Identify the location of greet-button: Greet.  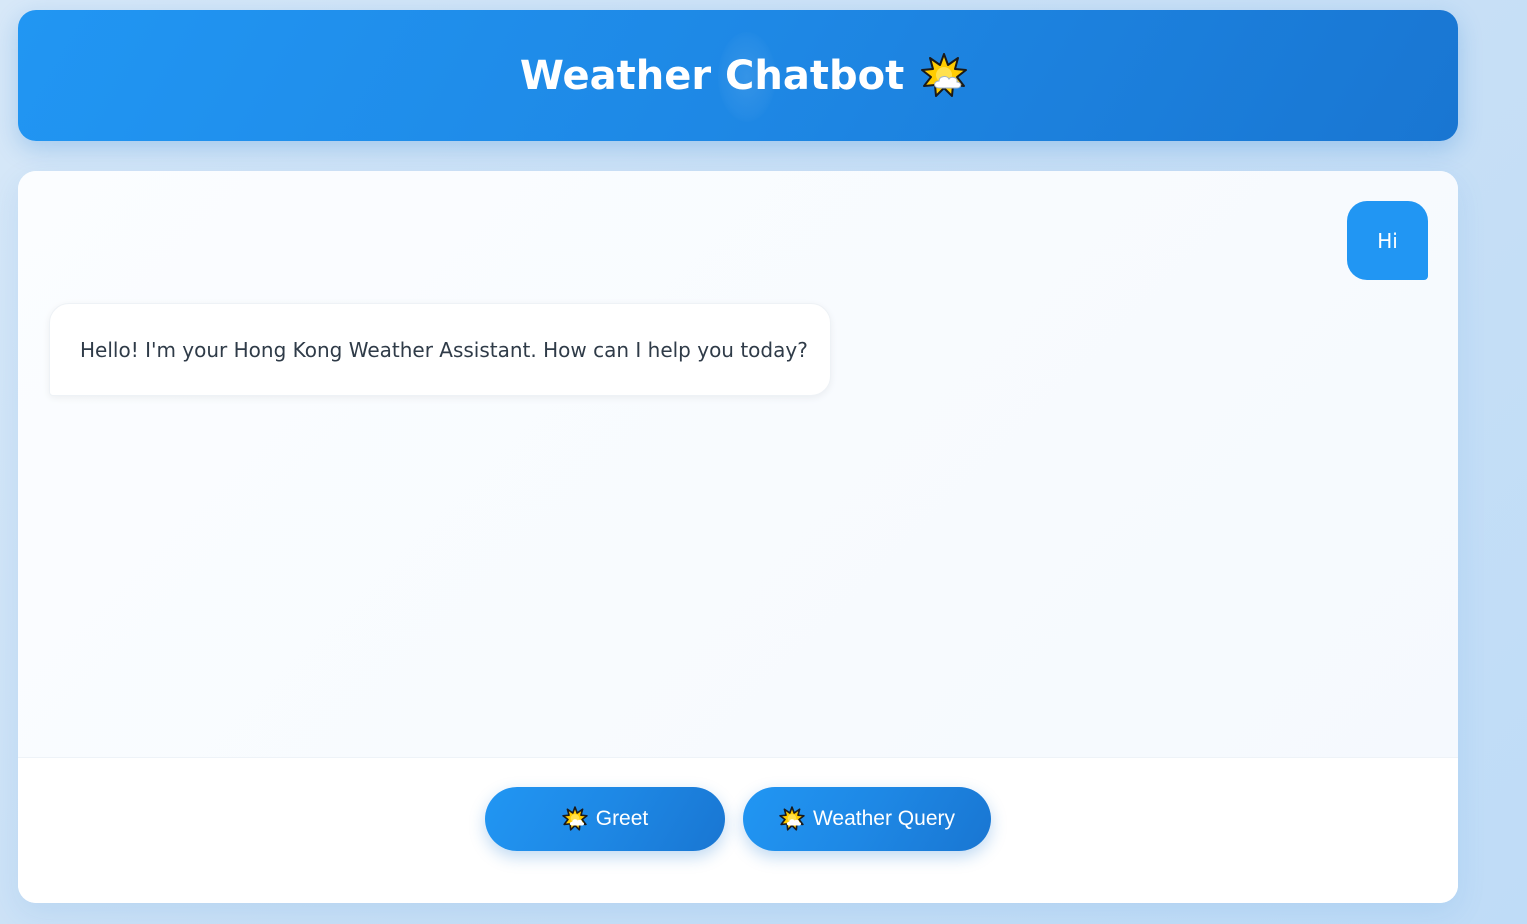
(605, 819).